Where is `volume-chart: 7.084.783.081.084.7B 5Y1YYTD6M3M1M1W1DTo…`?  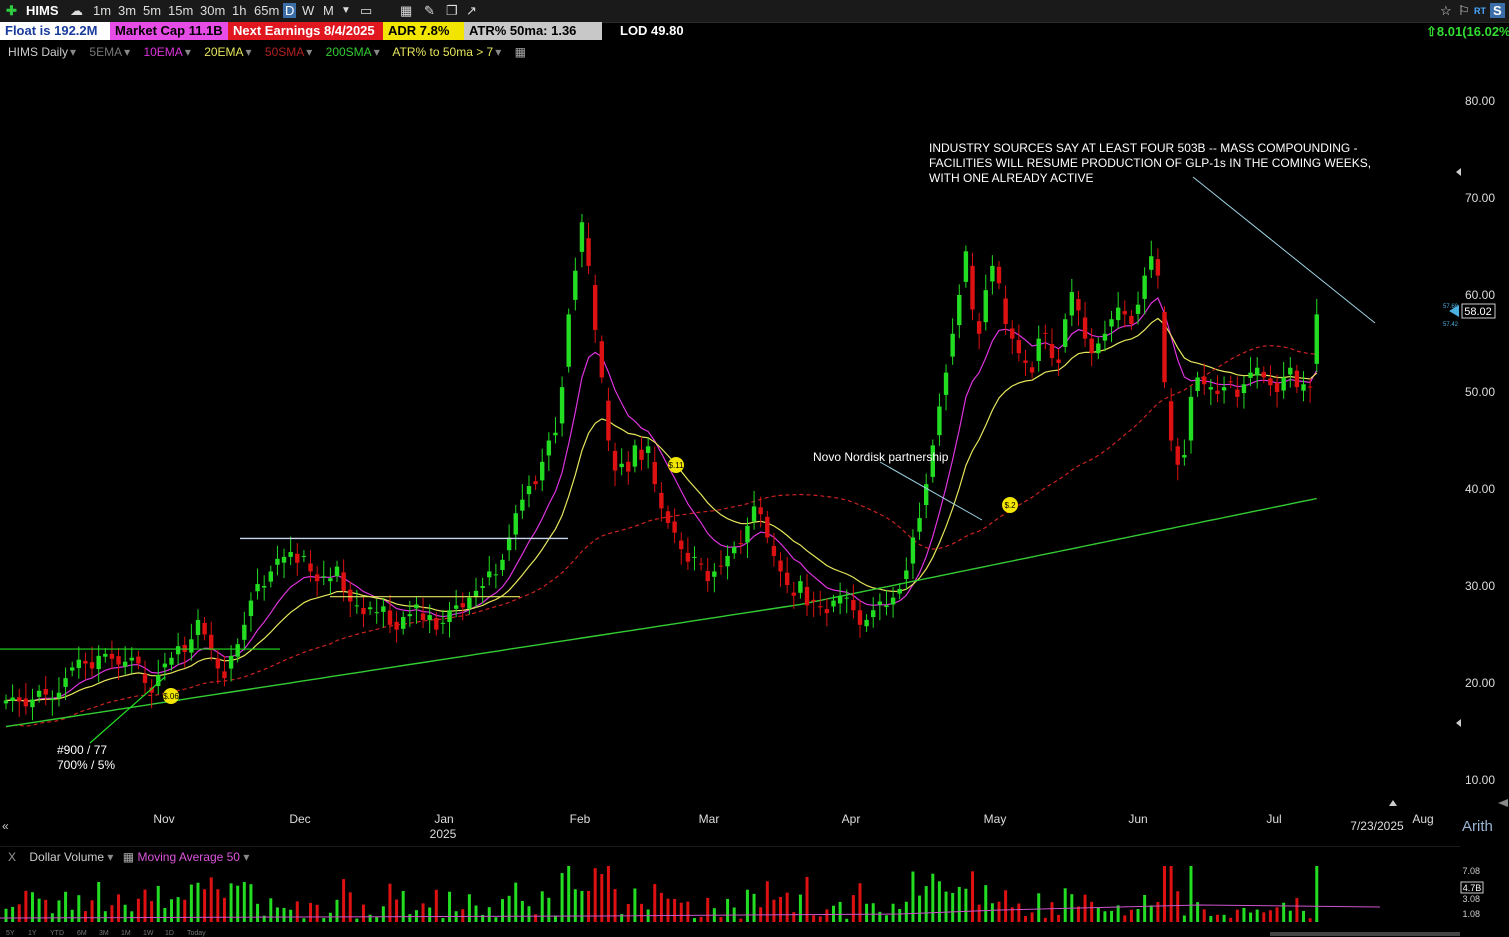 volume-chart: 7.084.783.081.084.7B 5Y1YYTD6M3M1M1W1DTo… is located at coordinates (742, 891).